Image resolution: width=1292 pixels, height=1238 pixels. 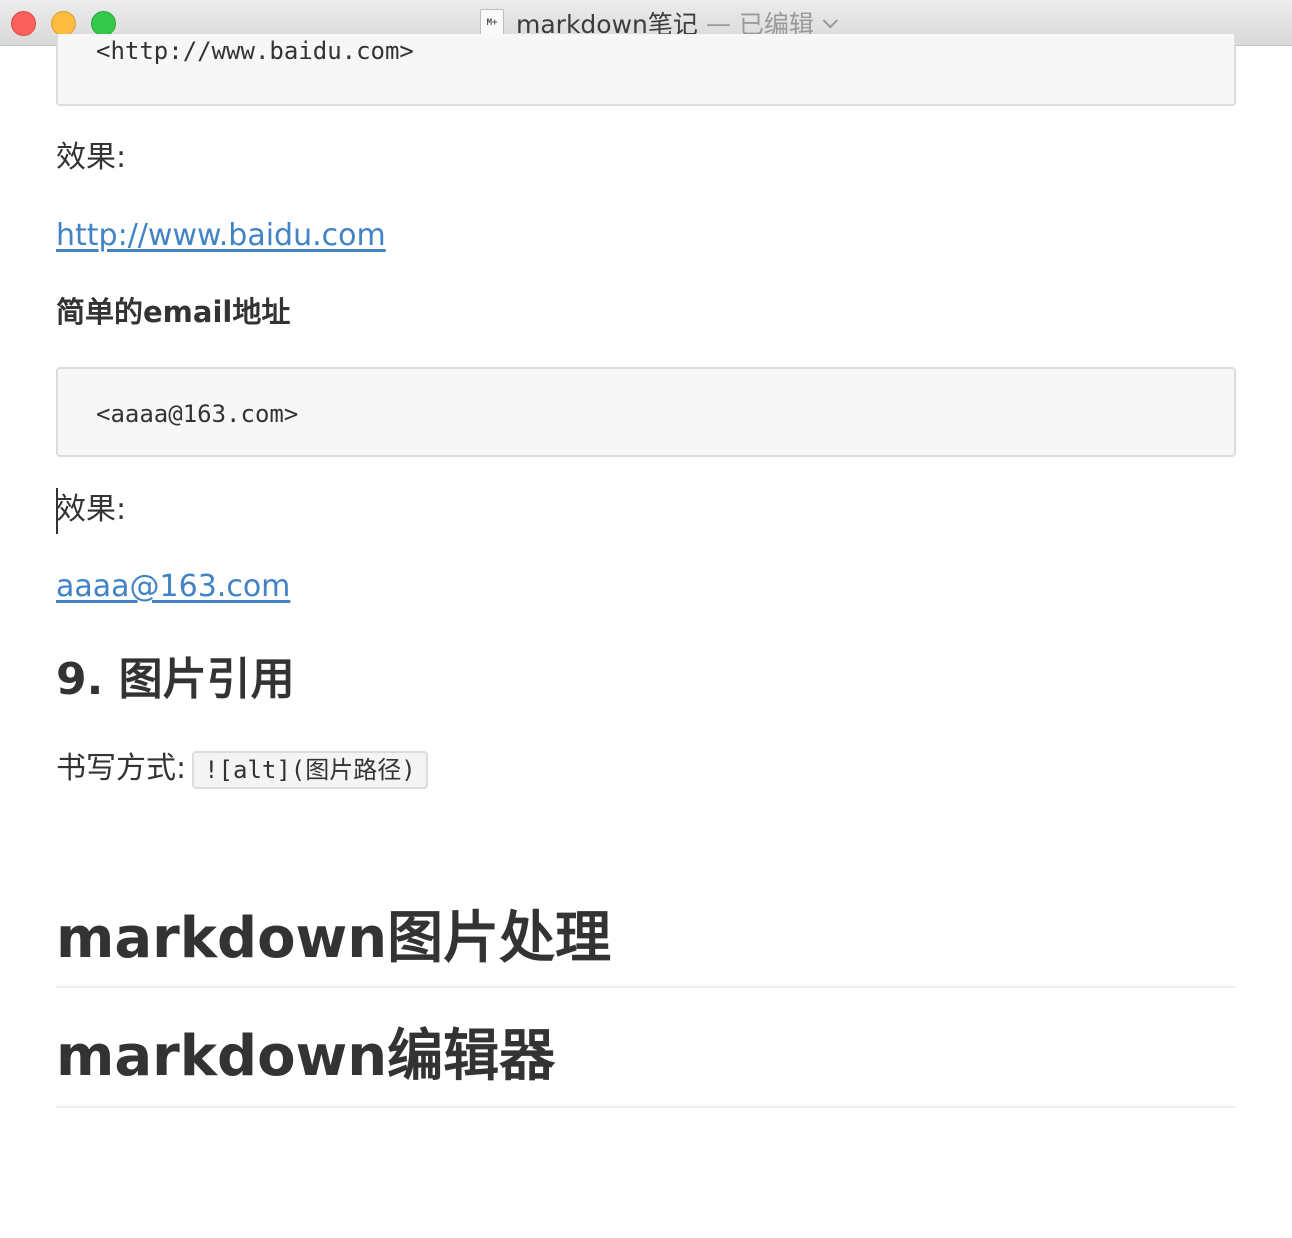 I want to click on zoom-window-button, so click(x=103, y=23).